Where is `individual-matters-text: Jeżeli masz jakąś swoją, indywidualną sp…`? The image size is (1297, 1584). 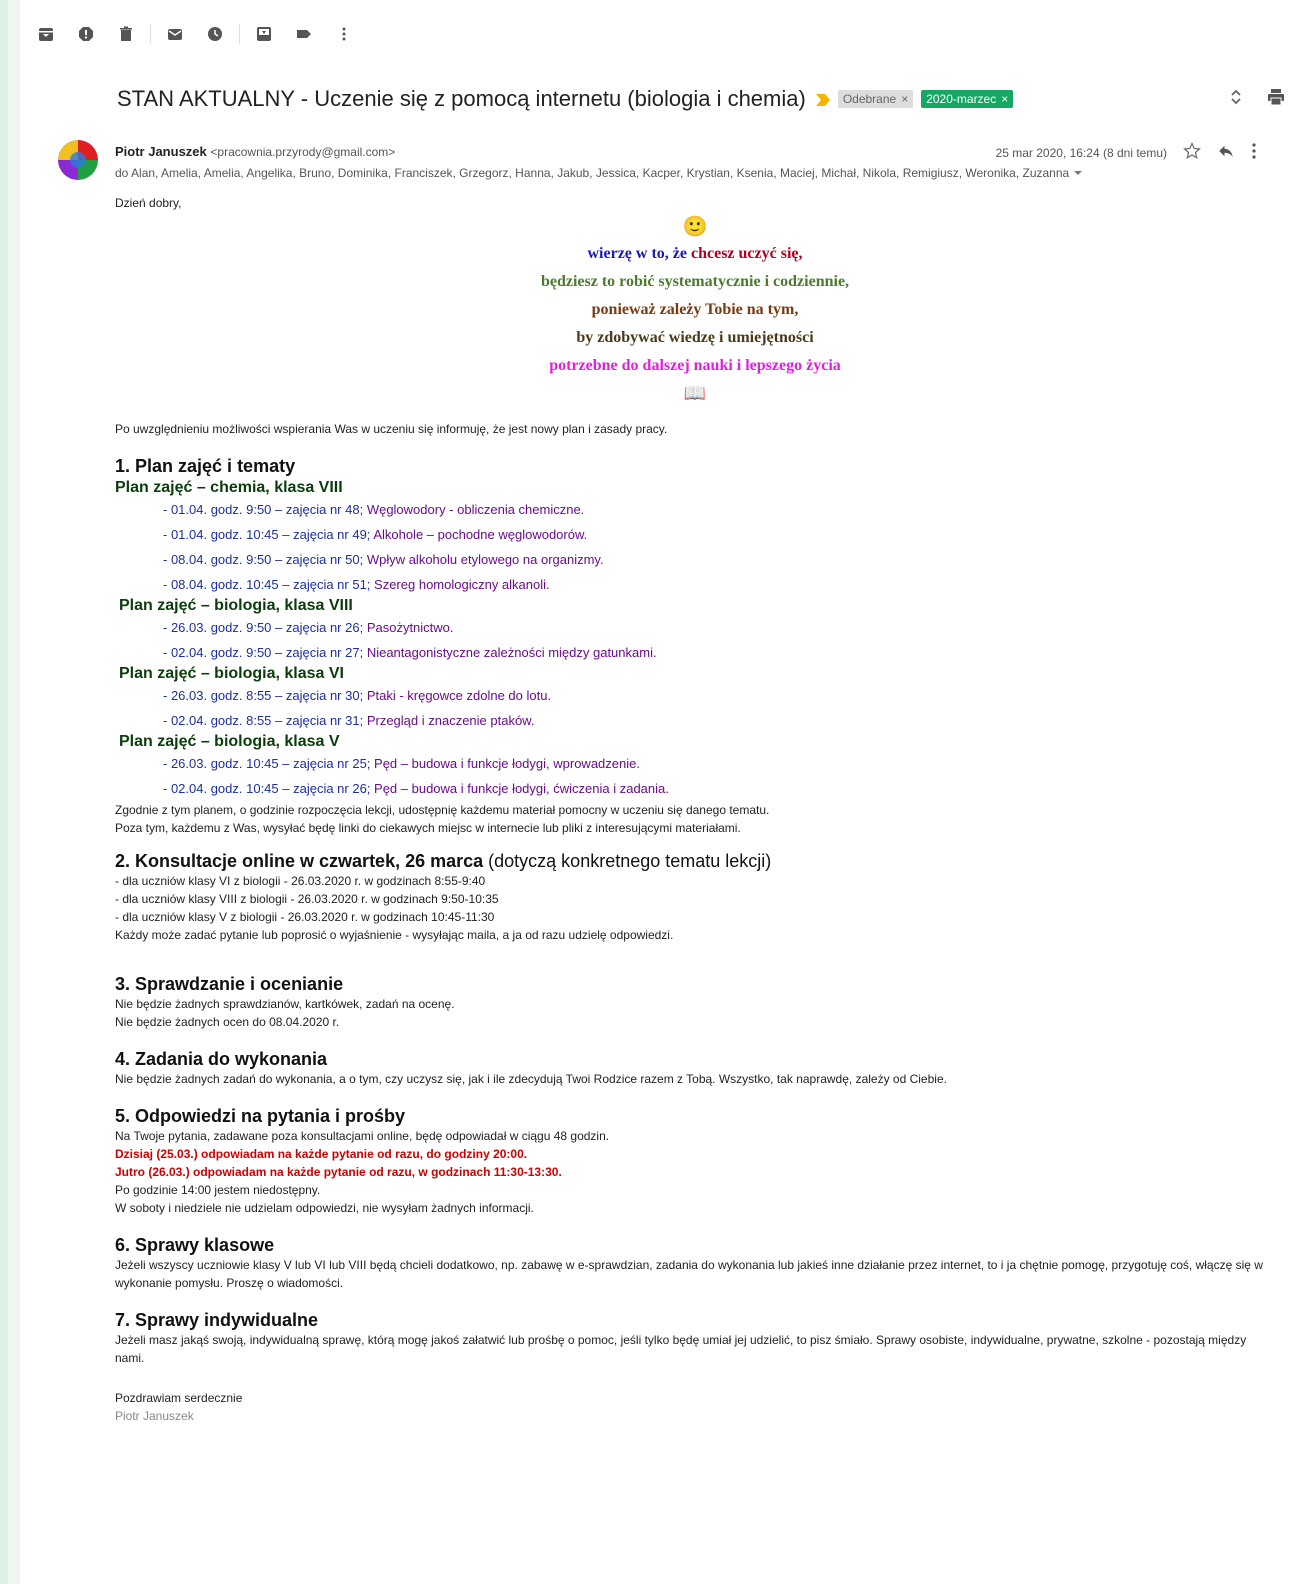 individual-matters-text: Jeżeli masz jakąś swoją, indywidualną sp… is located at coordinates (681, 1349).